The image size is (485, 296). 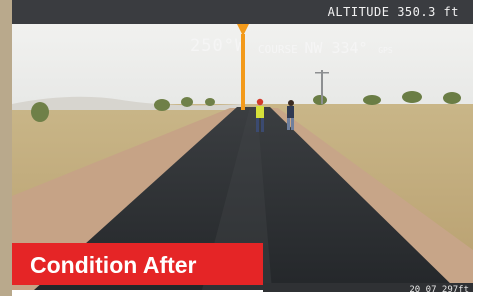 I want to click on hud-top-bar: ALTITUDE 350.3 ft, so click(x=242, y=12).